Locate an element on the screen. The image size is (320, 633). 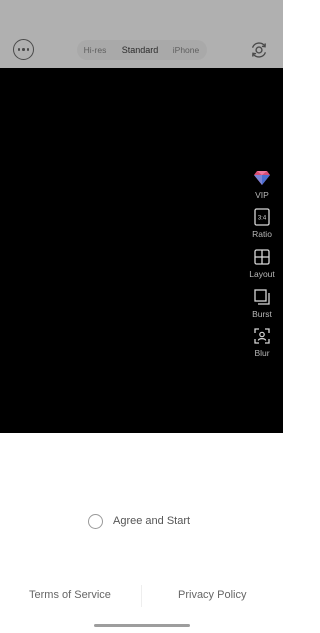
blur-label: Blur is located at coordinates (262, 353).